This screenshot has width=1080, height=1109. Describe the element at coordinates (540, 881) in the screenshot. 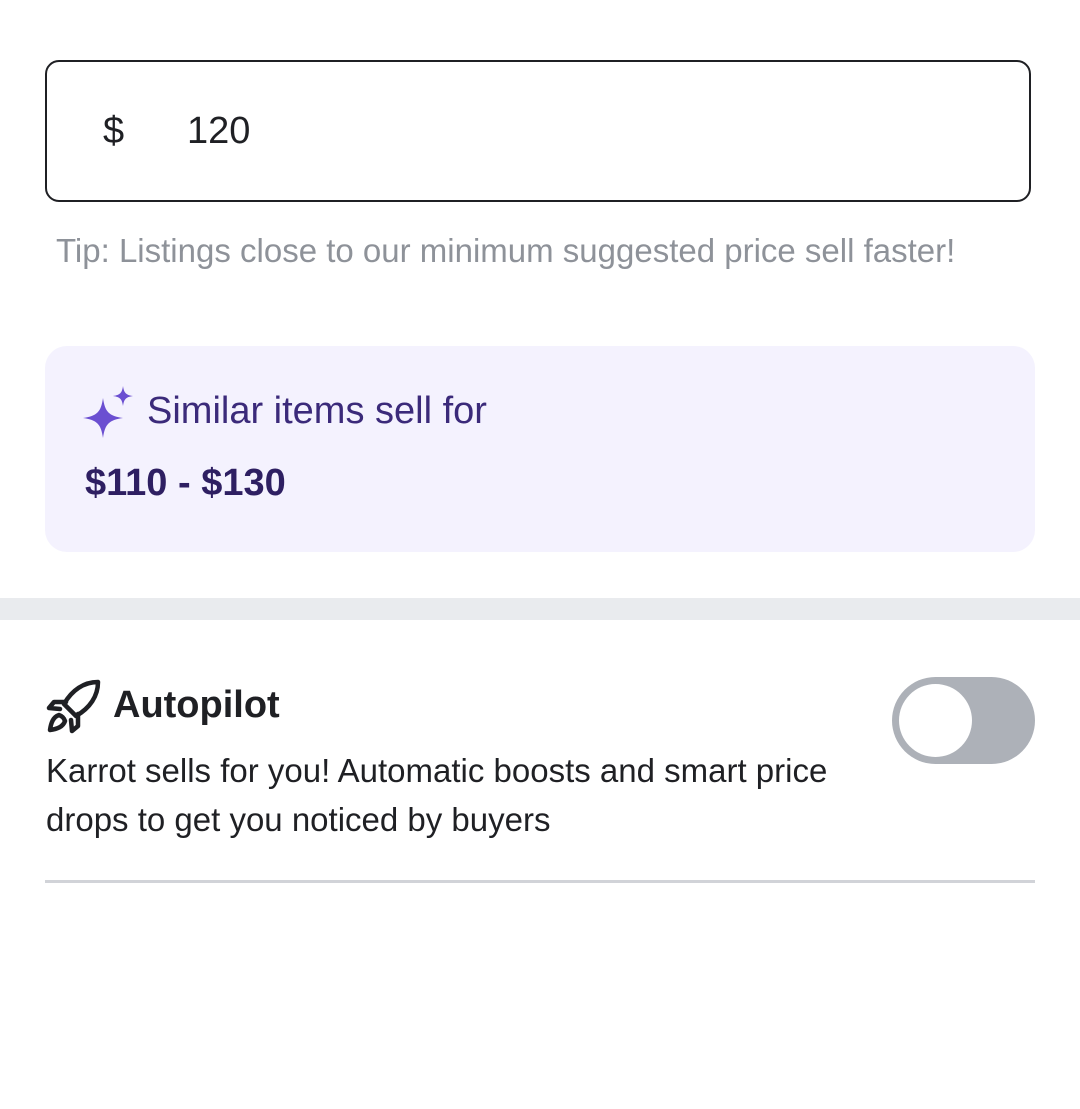

I see `bottom-divider` at that location.